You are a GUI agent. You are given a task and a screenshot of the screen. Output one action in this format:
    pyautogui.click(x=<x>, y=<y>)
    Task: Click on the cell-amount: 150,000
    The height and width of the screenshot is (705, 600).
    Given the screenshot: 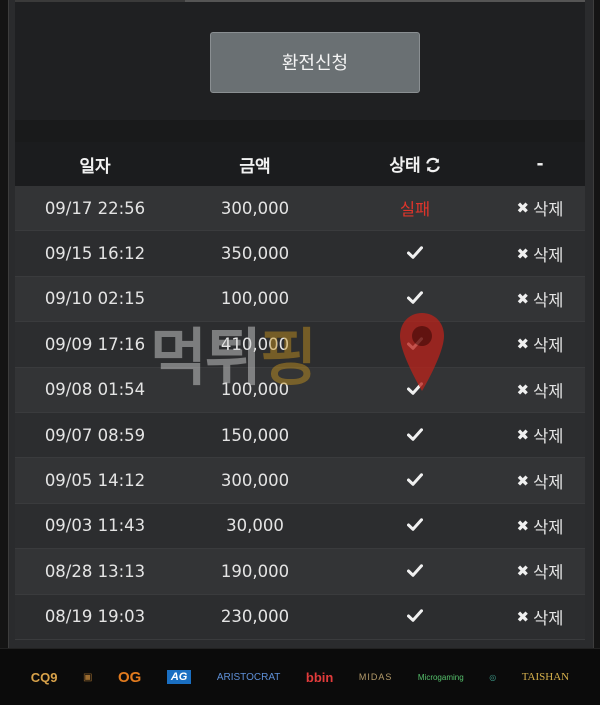 What is the action you would take?
    pyautogui.click(x=255, y=435)
    